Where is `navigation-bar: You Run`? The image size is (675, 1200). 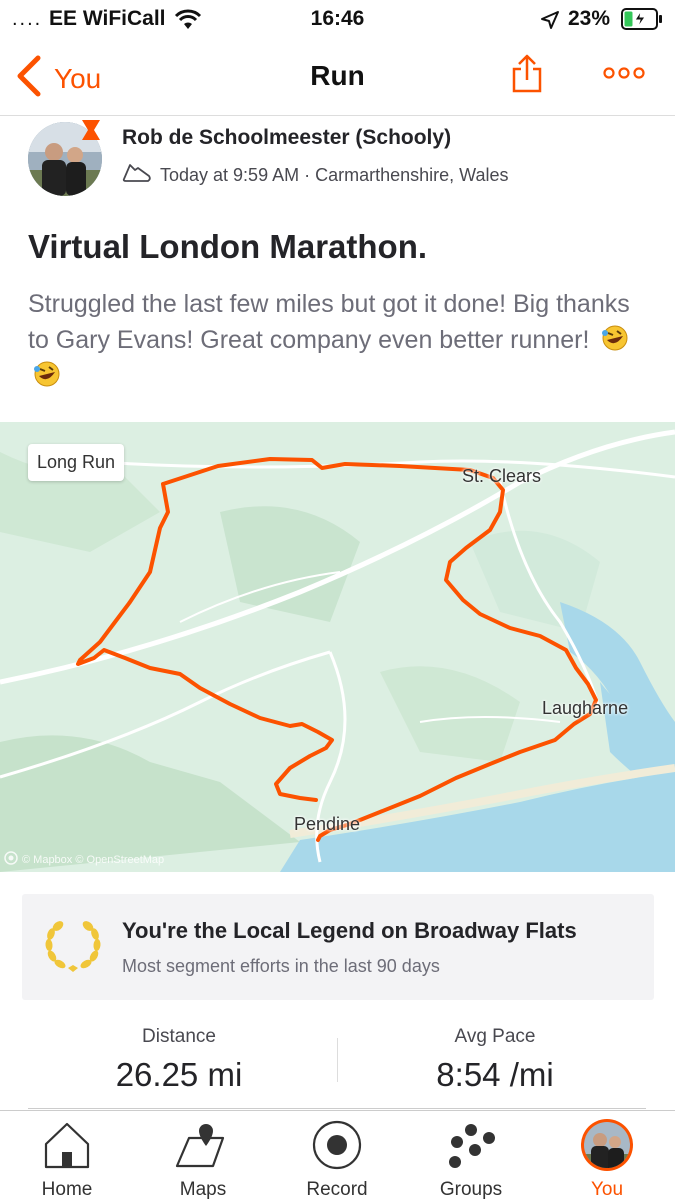 navigation-bar: You Run is located at coordinates (337, 78).